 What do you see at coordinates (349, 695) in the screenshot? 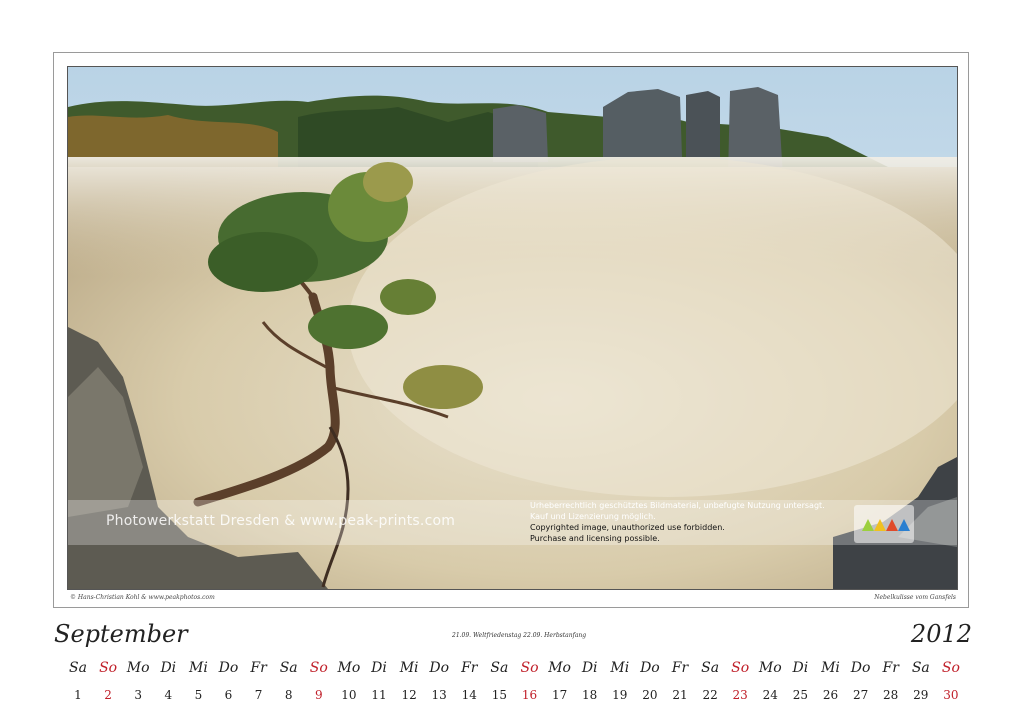
I see `day-number: 10` at bounding box center [349, 695].